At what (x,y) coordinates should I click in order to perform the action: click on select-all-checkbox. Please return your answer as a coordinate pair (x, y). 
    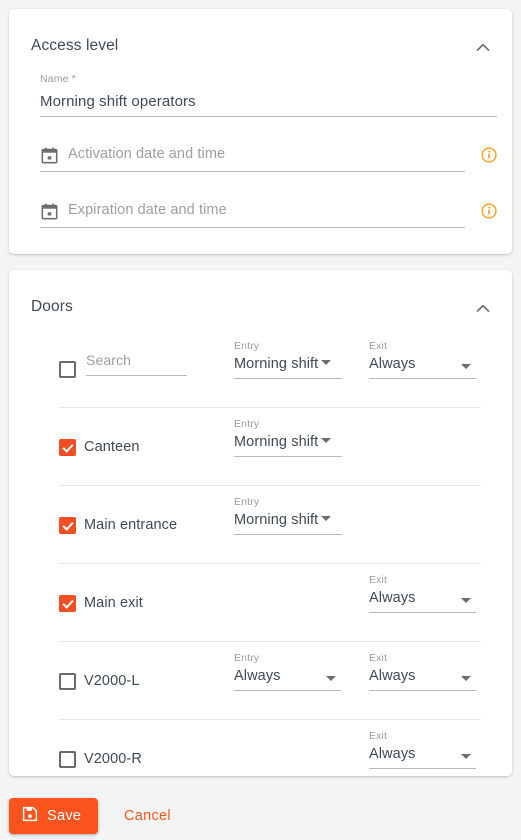
    Looking at the image, I should click on (67, 369).